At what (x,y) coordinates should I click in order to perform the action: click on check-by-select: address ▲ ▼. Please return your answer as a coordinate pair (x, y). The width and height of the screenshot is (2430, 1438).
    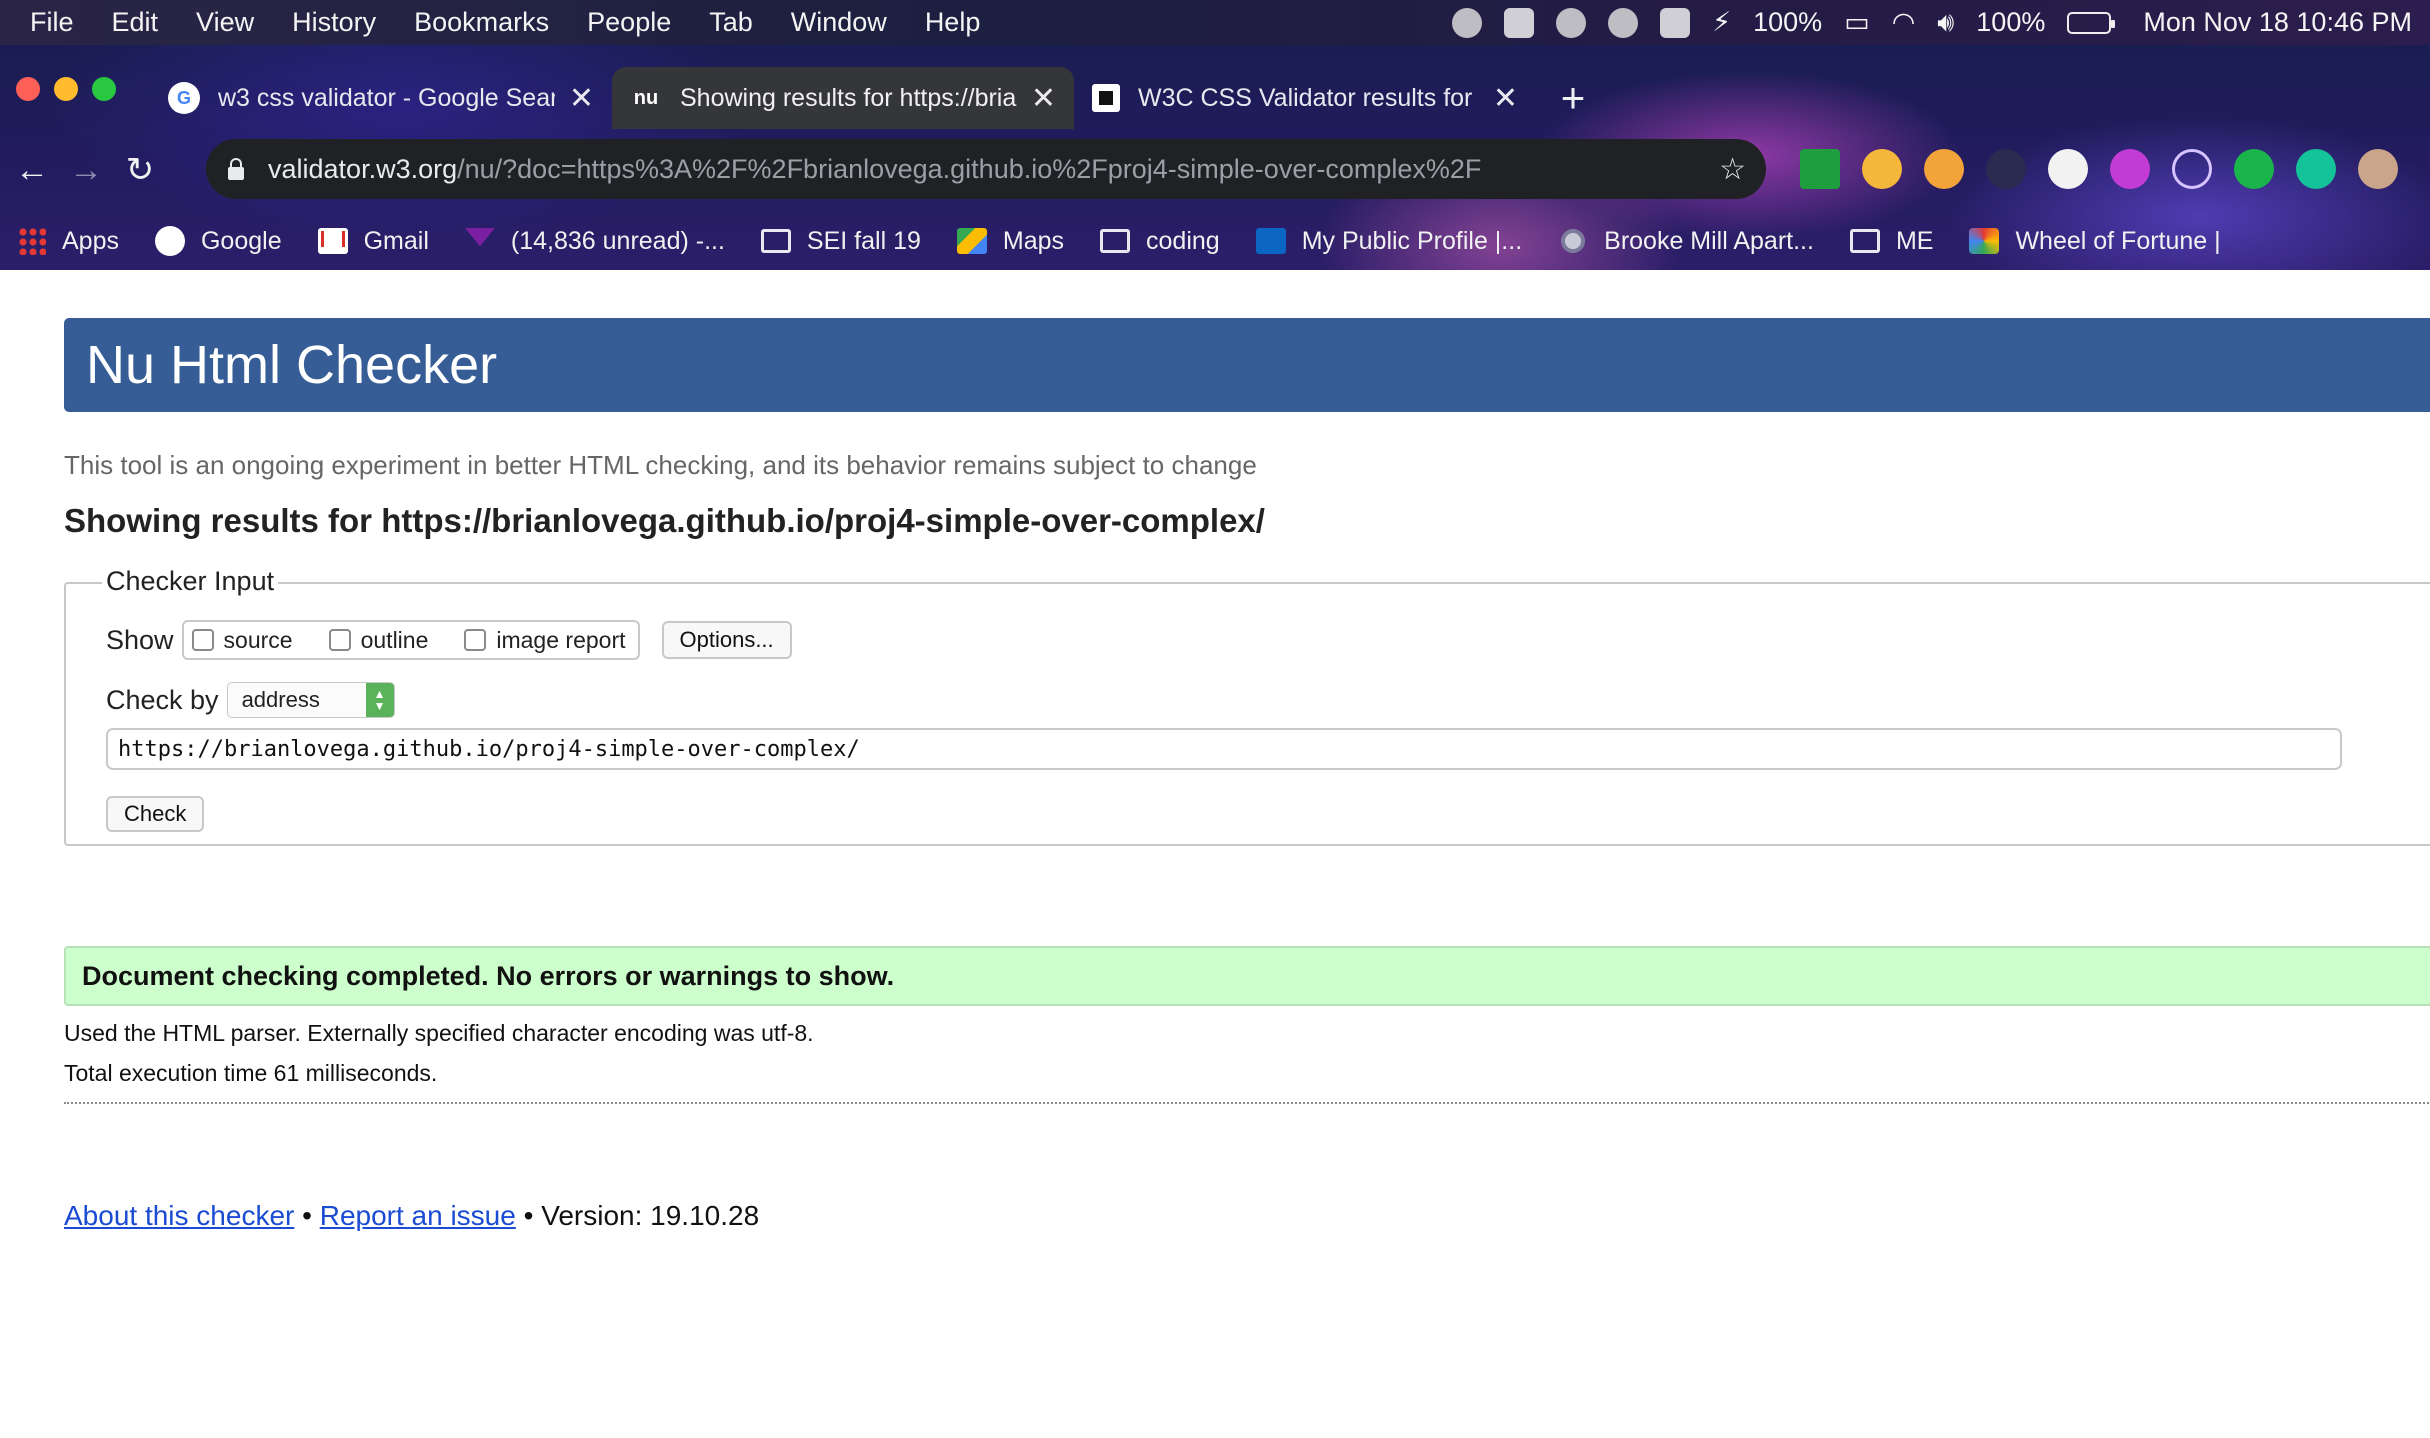
    Looking at the image, I should click on (310, 700).